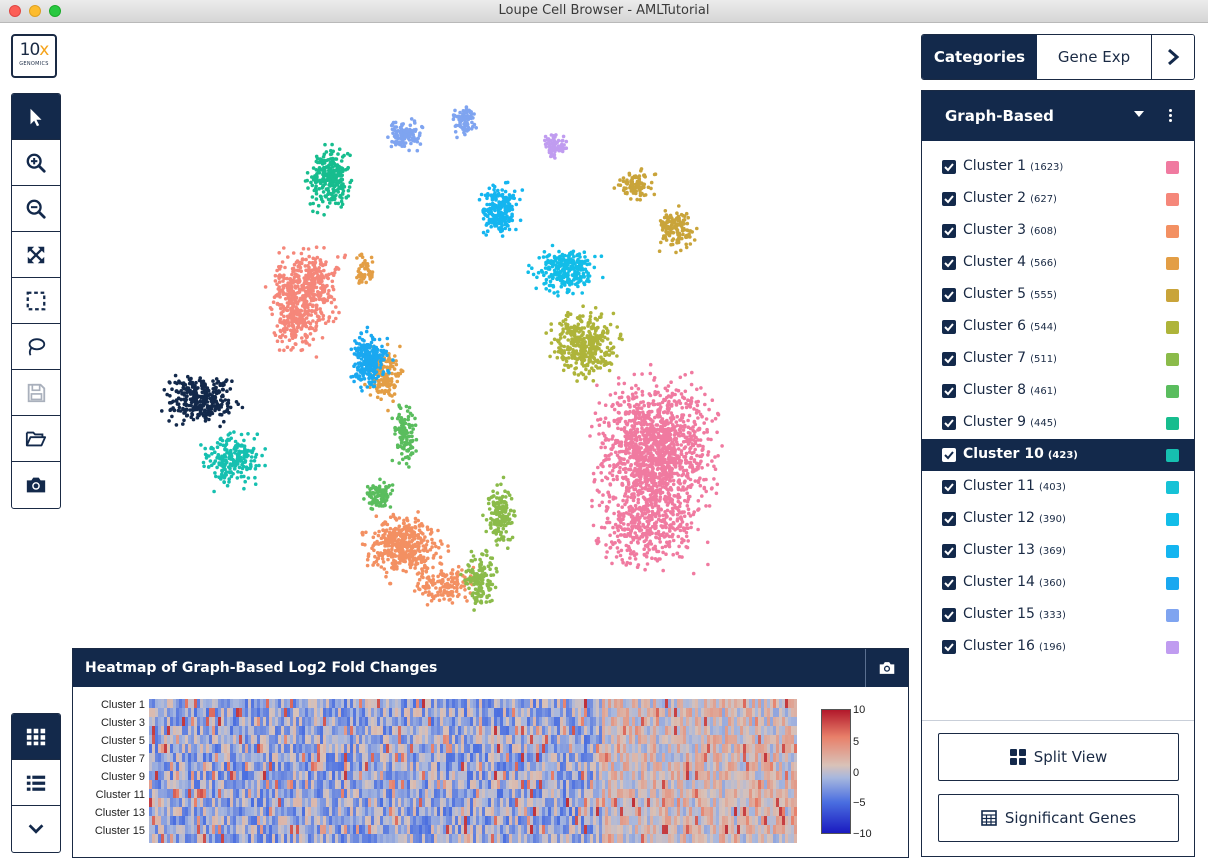 Image resolution: width=1208 pixels, height=868 pixels. I want to click on heatmap-screenshot-button, so click(886, 668).